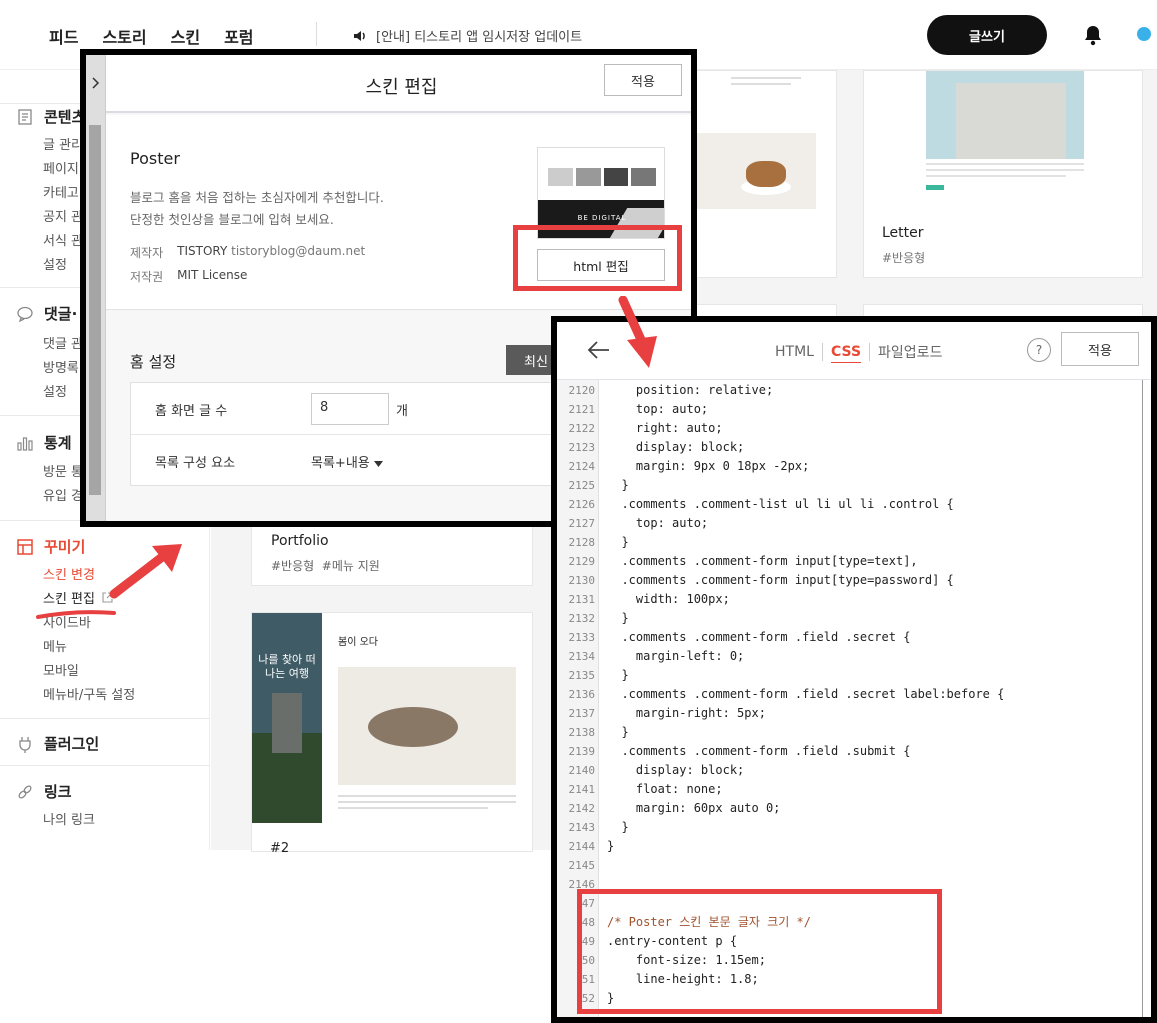 The width and height of the screenshot is (1157, 1023). What do you see at coordinates (78, 597) in the screenshot?
I see `sidebar-item-skin-edit: 스킨 편집` at bounding box center [78, 597].